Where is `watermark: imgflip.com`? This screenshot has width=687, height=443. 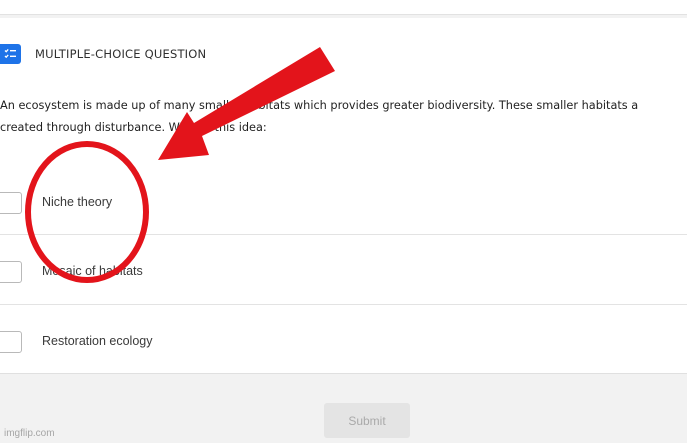
watermark: imgflip.com is located at coordinates (29, 433).